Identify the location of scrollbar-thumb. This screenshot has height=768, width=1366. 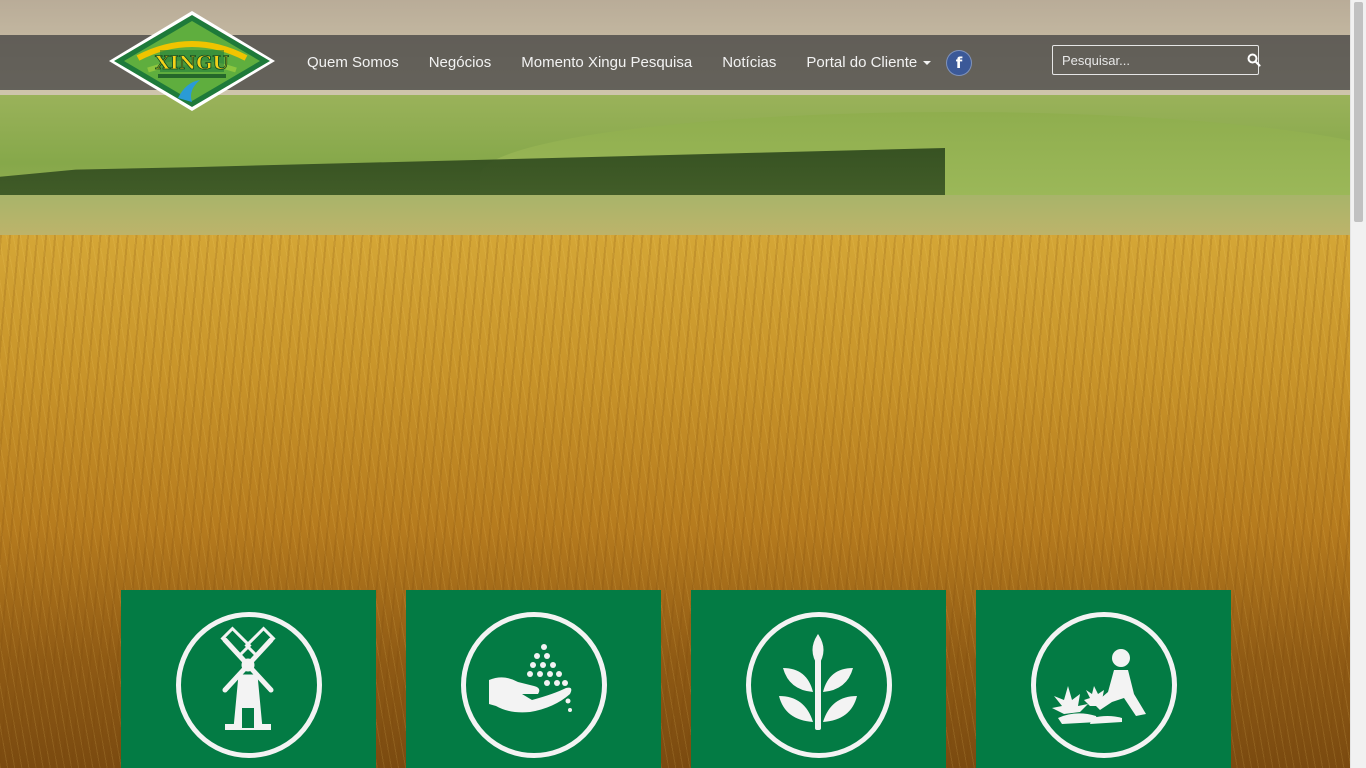
(1358, 112).